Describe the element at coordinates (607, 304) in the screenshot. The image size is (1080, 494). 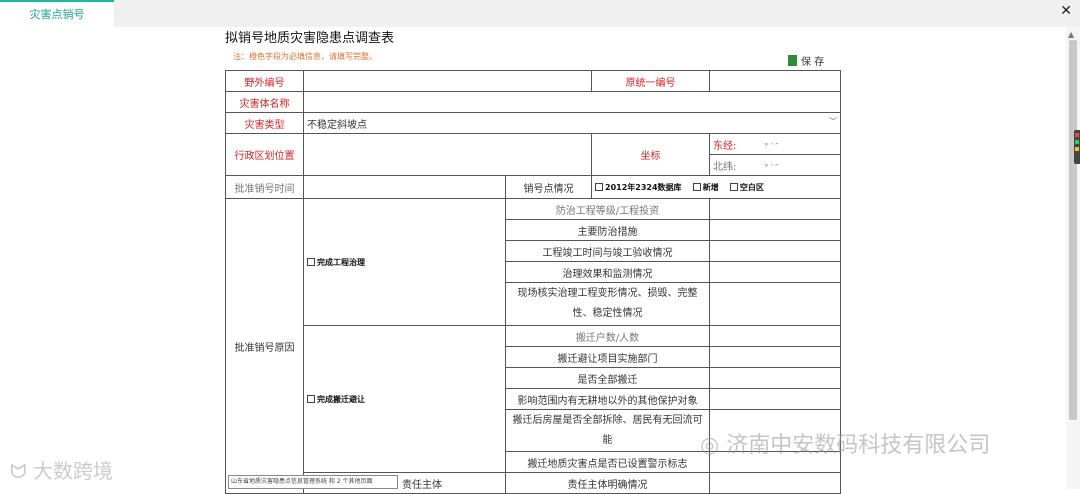
I see `treatment-row-label: 现场核实治理工程变形情况、损毁、完整性、稳定性情况` at that location.